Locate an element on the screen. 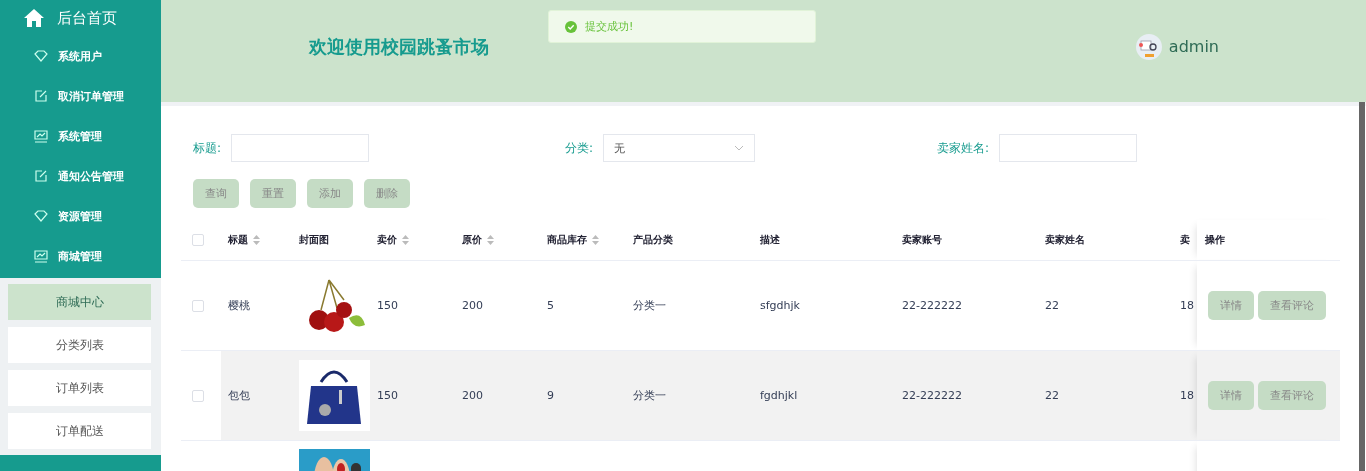  table-cell: 樱桃 is located at coordinates (239, 305).